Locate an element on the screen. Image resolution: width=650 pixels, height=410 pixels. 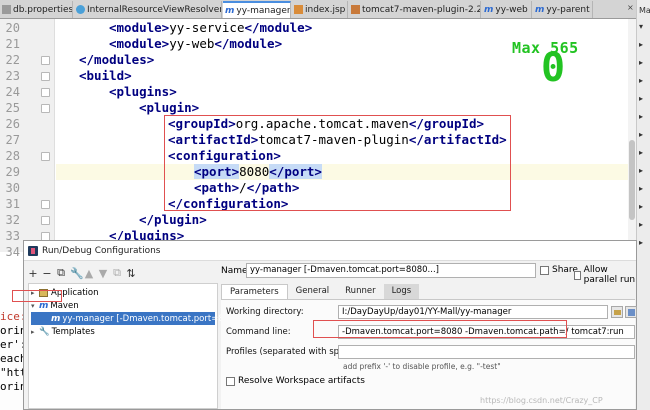
copy-icon: ⧉ is located at coordinates (61, 273).